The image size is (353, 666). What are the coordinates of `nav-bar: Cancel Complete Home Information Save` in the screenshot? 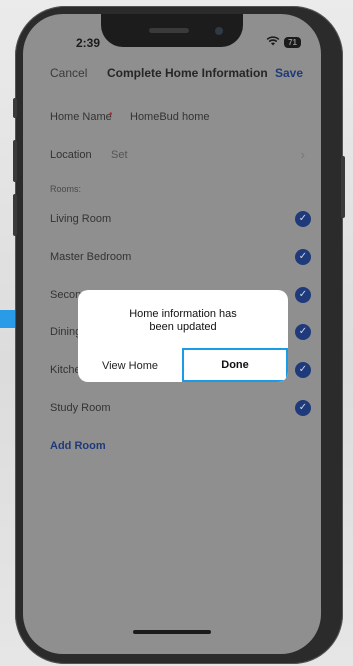 It's located at (172, 76).